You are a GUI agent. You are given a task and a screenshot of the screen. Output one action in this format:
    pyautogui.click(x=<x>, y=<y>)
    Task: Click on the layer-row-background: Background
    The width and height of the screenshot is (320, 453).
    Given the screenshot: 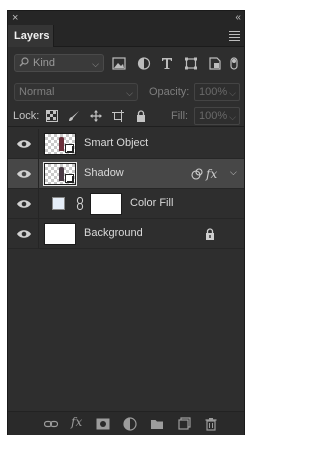 What is the action you would take?
    pyautogui.click(x=126, y=234)
    